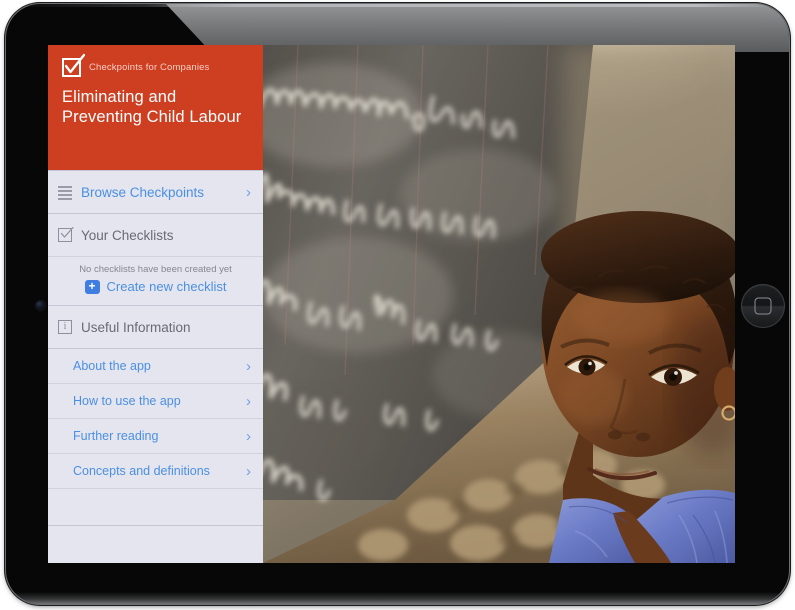 This screenshot has width=795, height=610. Describe the element at coordinates (65, 192) in the screenshot. I see `list-icon` at that location.